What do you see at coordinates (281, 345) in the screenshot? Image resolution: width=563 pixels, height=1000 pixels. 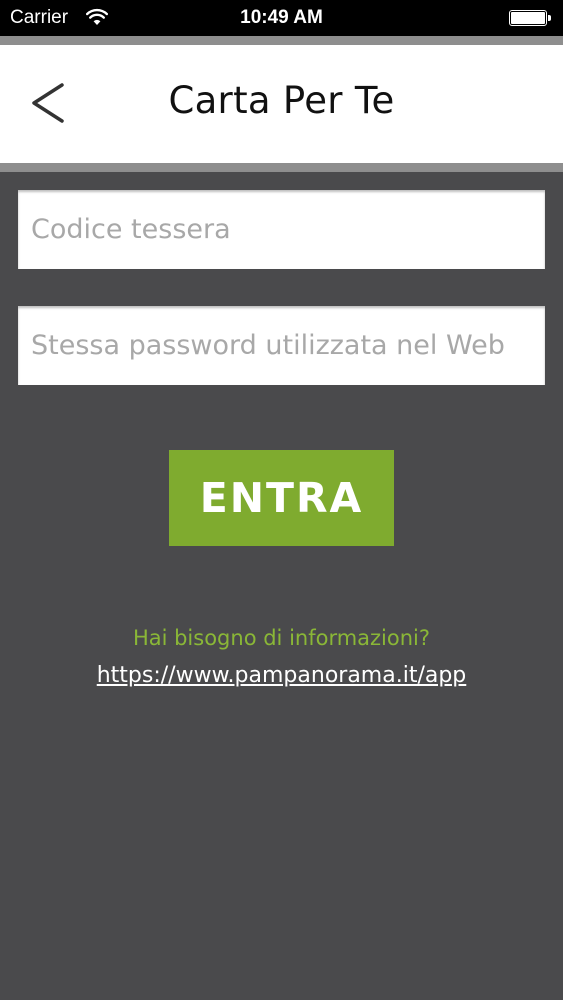 I see `password-input` at bounding box center [281, 345].